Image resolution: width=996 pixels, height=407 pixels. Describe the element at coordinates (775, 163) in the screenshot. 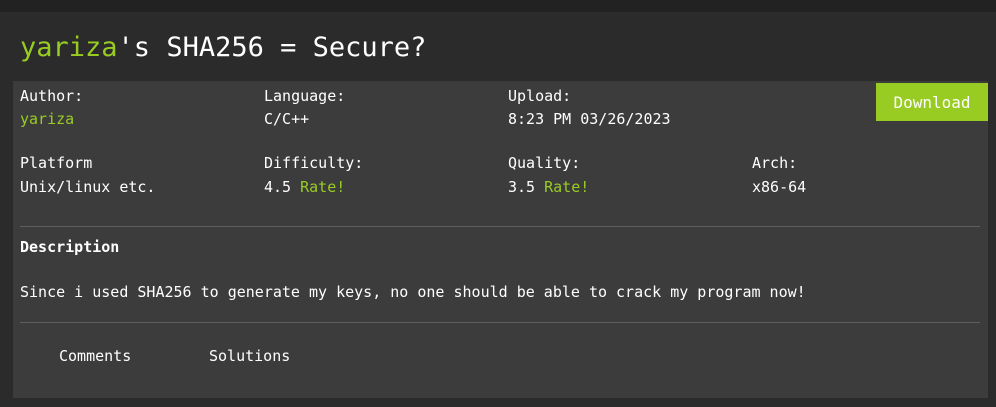

I see `arch-label: Arch:` at that location.